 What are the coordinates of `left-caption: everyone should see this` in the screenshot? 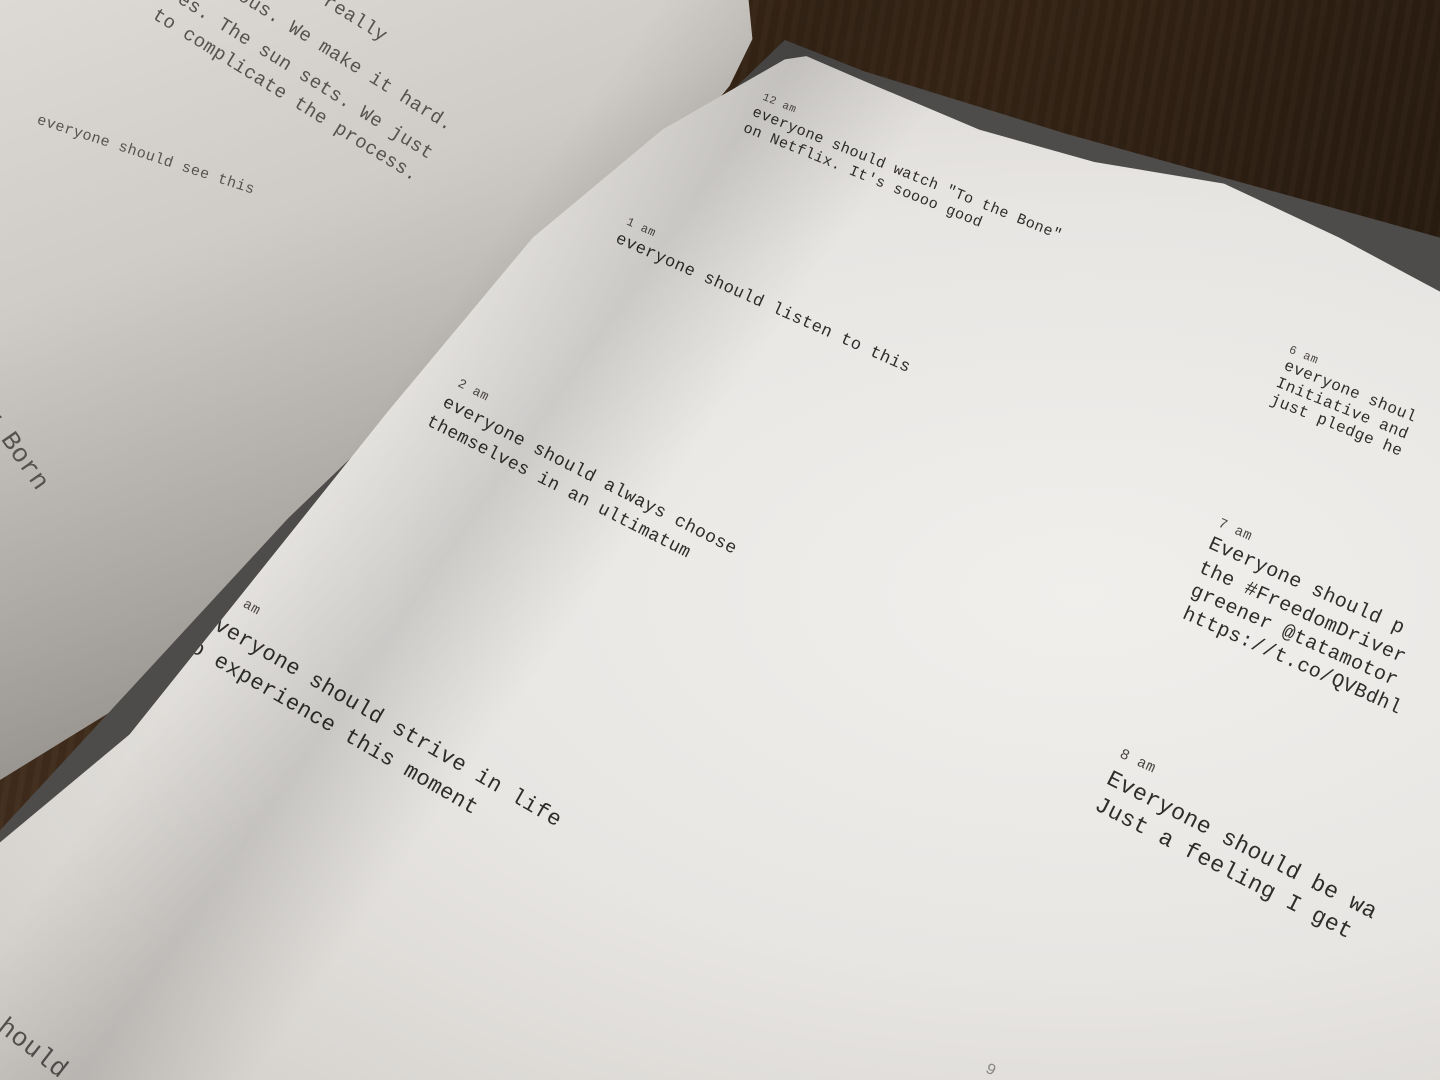 It's located at (145, 155).